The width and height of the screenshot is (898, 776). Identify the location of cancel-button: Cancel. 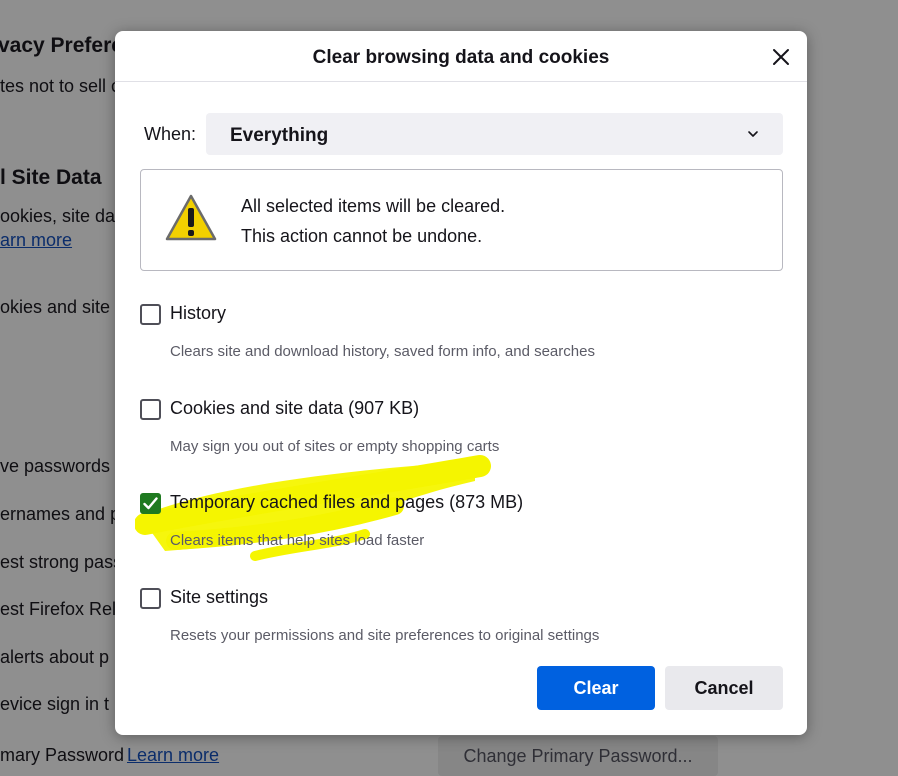
(724, 688).